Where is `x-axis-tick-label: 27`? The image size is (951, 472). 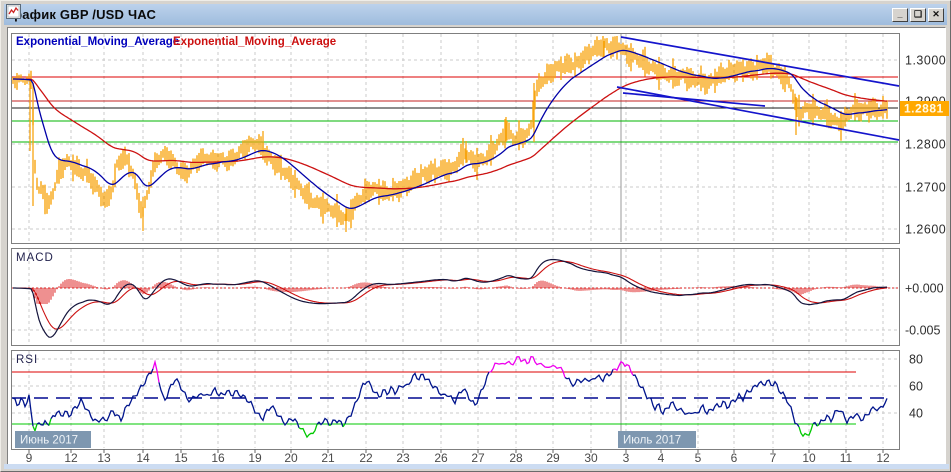 x-axis-tick-label: 27 is located at coordinates (478, 458).